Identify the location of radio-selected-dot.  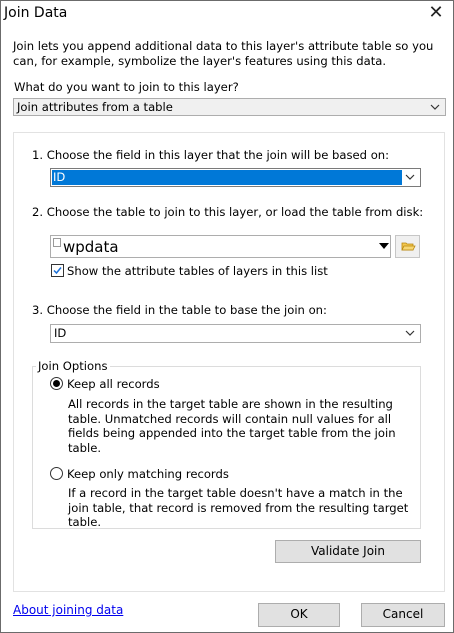
(56, 383).